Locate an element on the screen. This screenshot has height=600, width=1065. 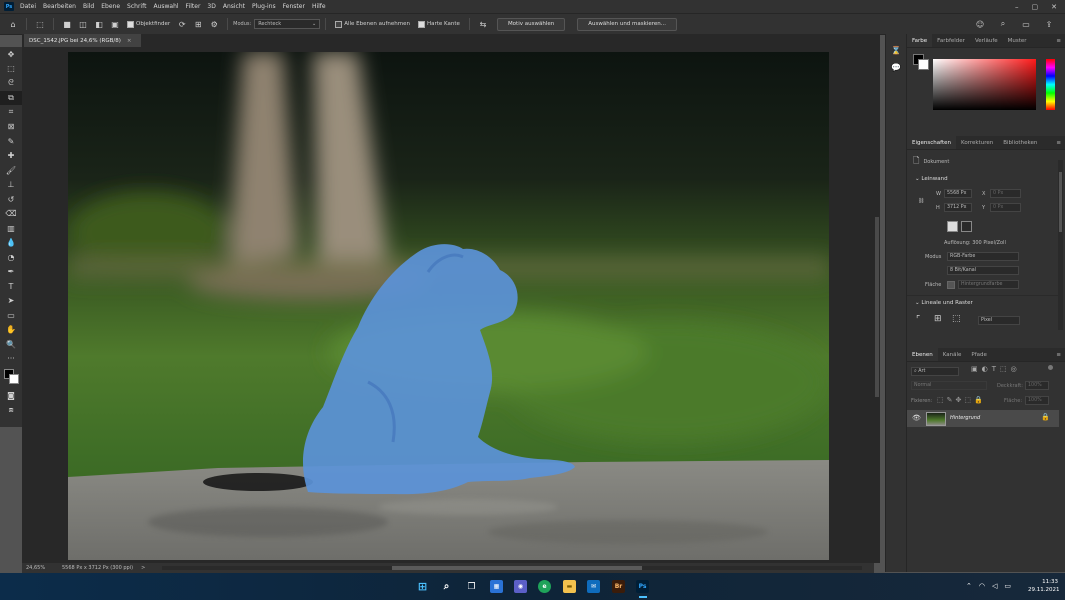
new-selection-icon: ■ is located at coordinates (67, 24).